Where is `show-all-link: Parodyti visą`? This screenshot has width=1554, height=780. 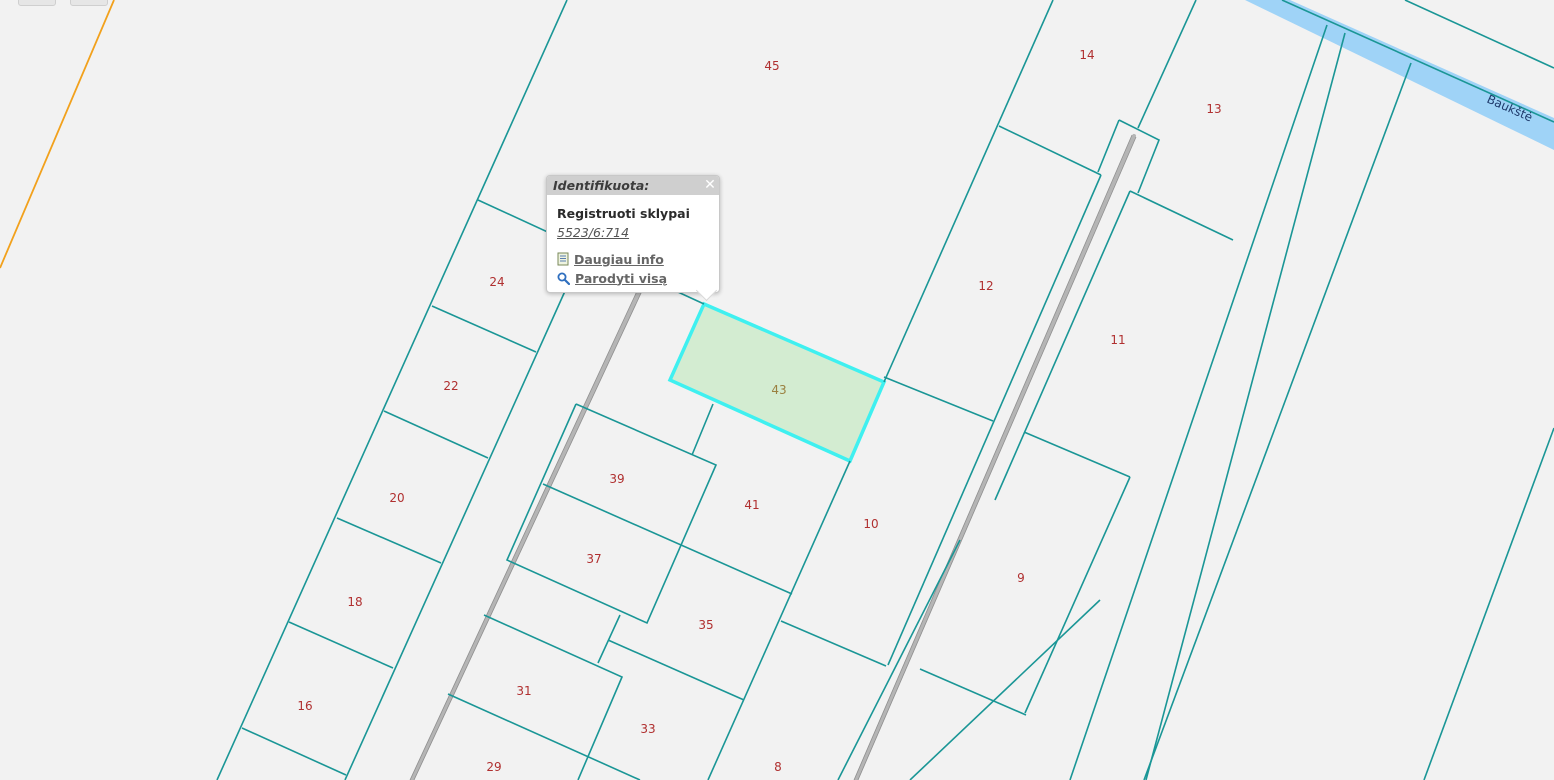
show-all-link: Parodyti visą is located at coordinates (612, 278).